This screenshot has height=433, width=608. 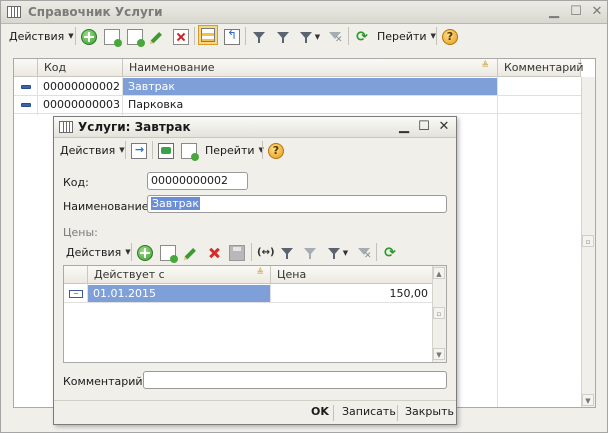 I want to click on filter-value-icon, so click(x=283, y=37).